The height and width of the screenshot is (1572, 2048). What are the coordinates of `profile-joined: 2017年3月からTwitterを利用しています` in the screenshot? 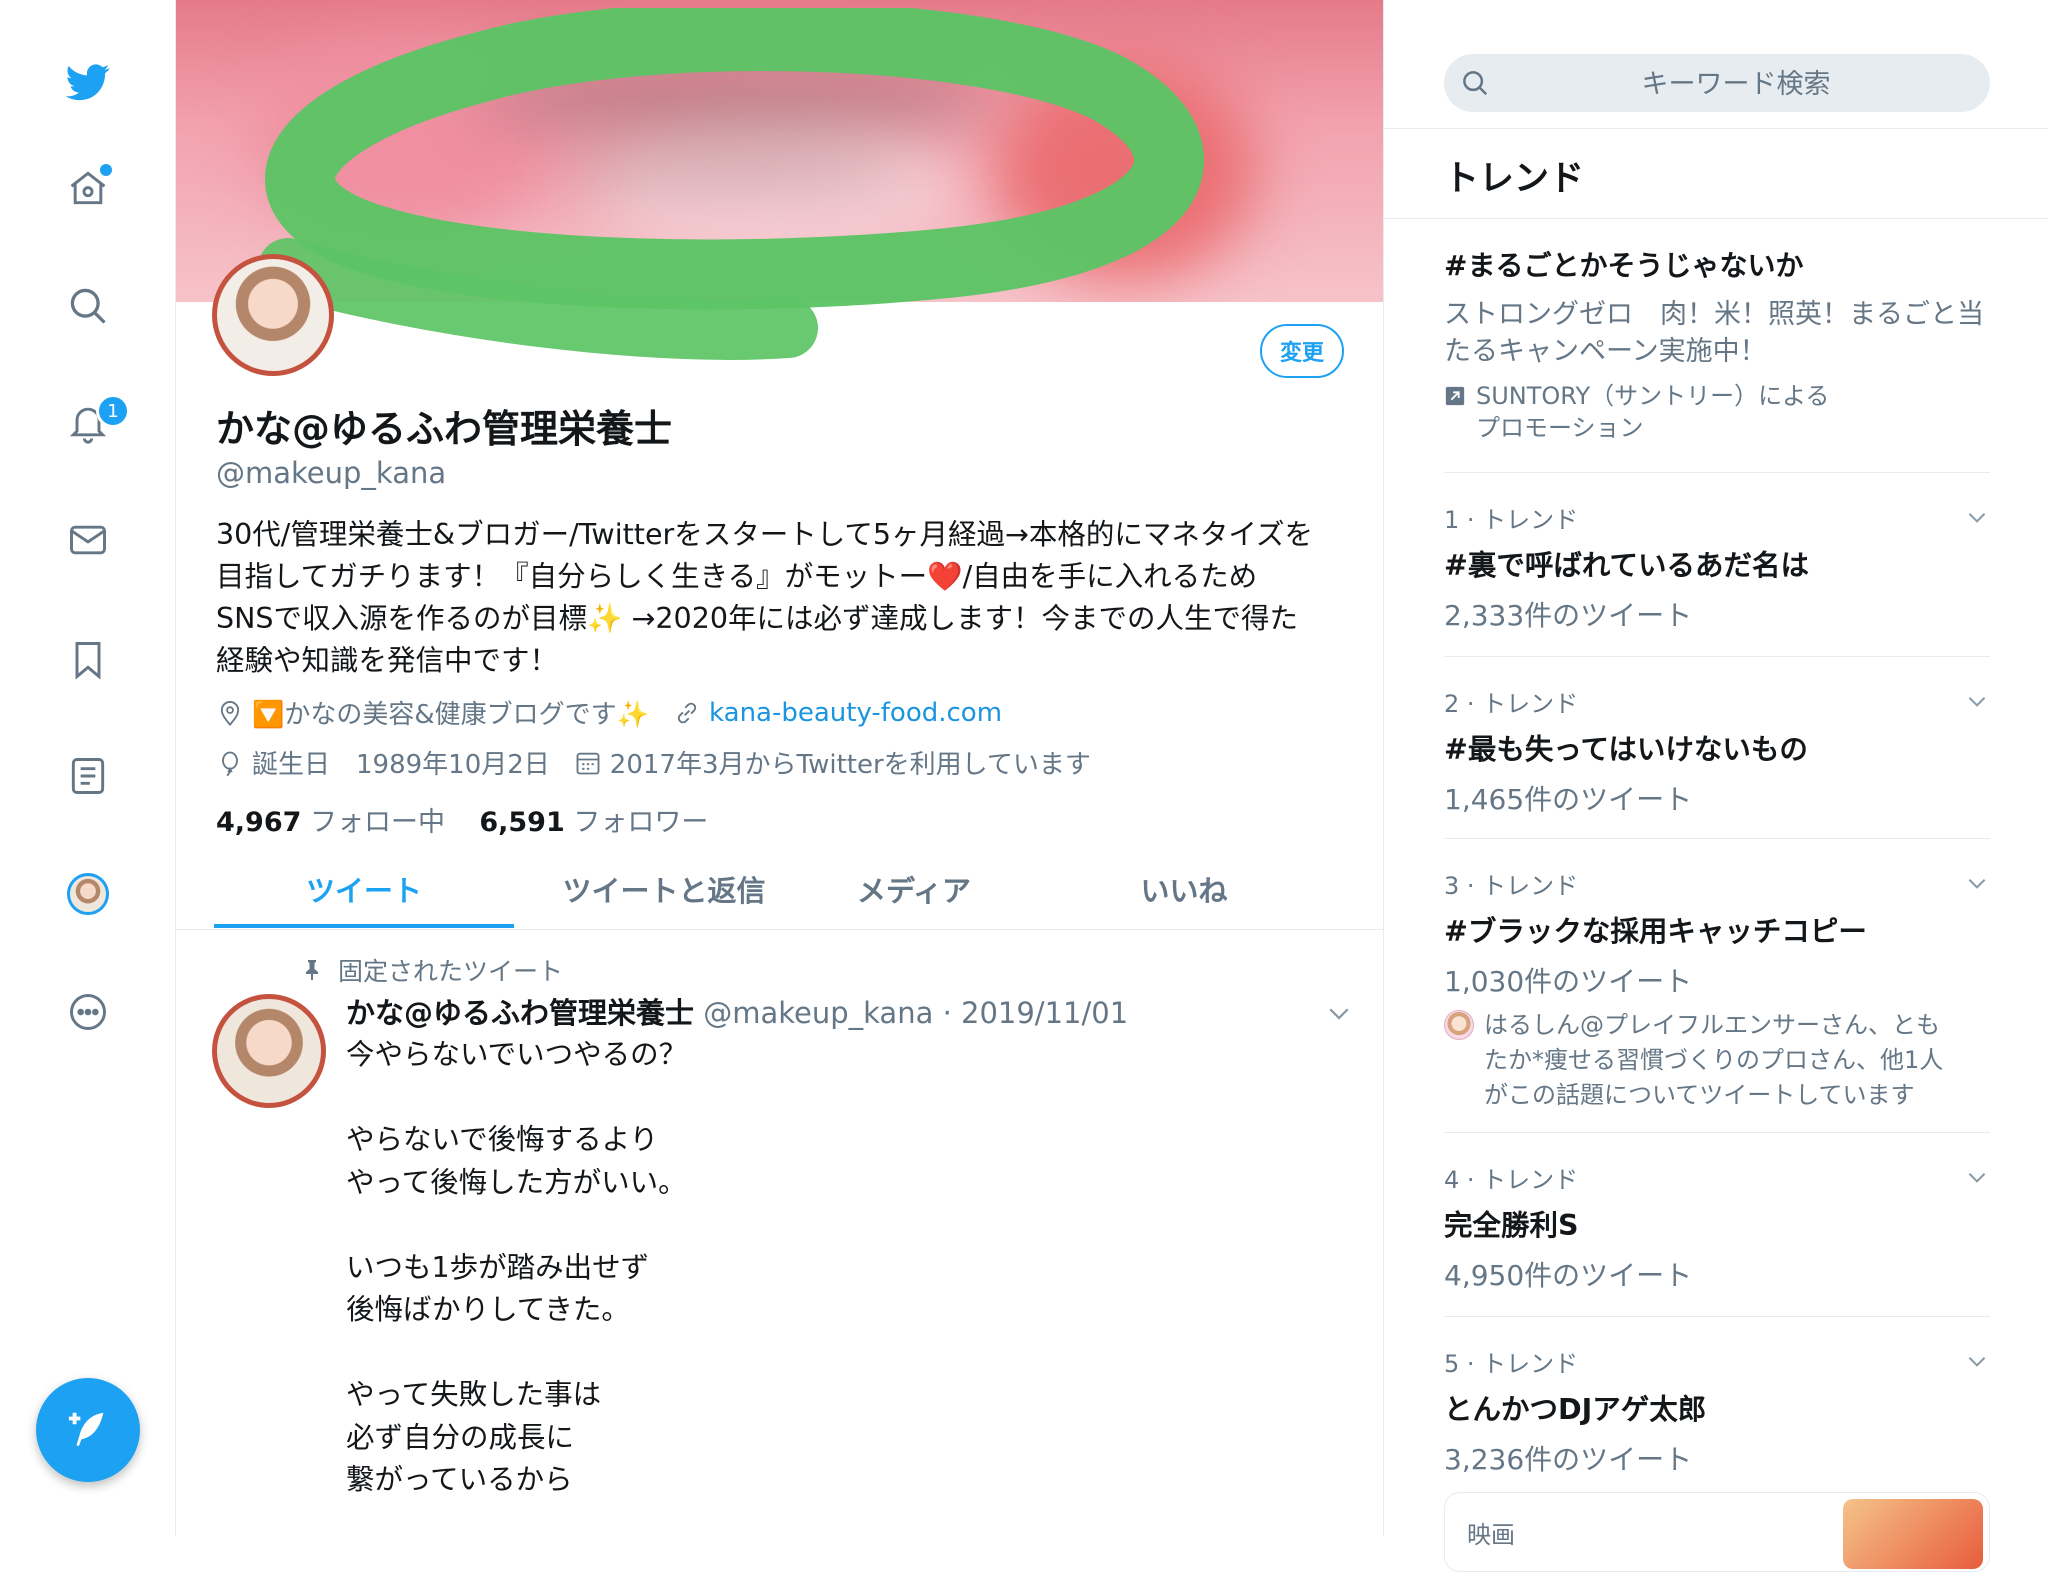 It's located at (832, 762).